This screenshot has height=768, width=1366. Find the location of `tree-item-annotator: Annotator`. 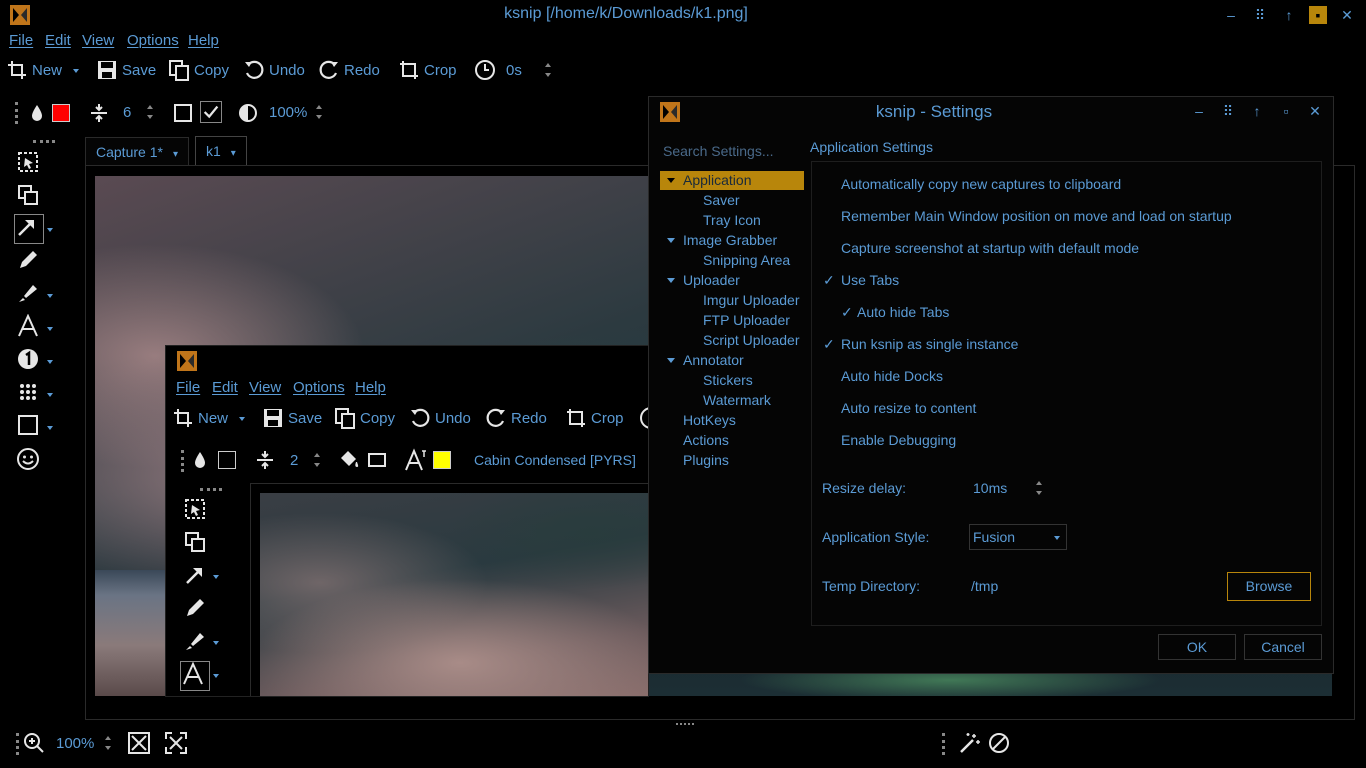

tree-item-annotator: Annotator is located at coordinates (713, 360).